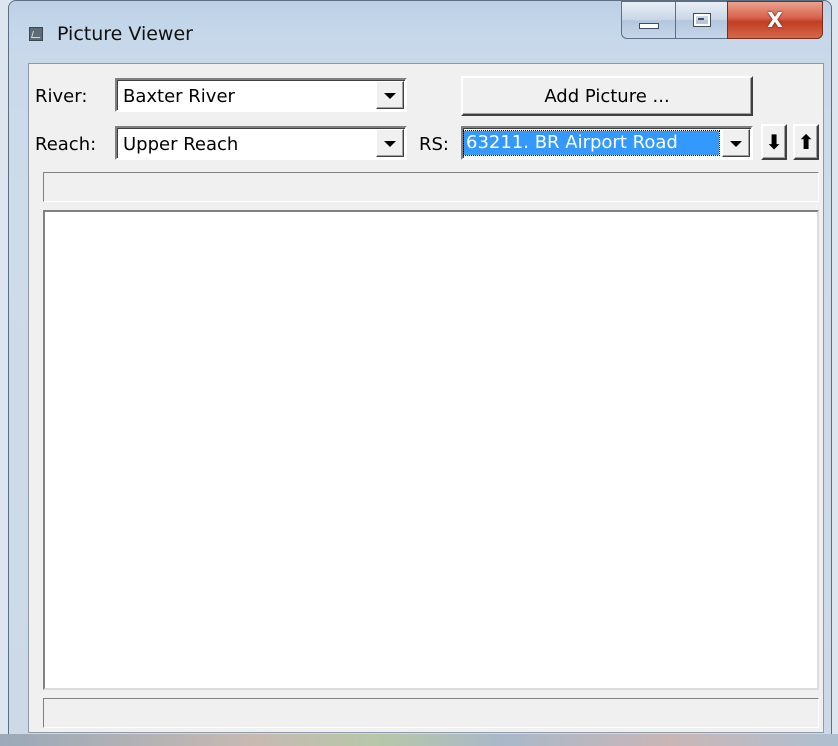  I want to click on maximize-button, so click(701, 20).